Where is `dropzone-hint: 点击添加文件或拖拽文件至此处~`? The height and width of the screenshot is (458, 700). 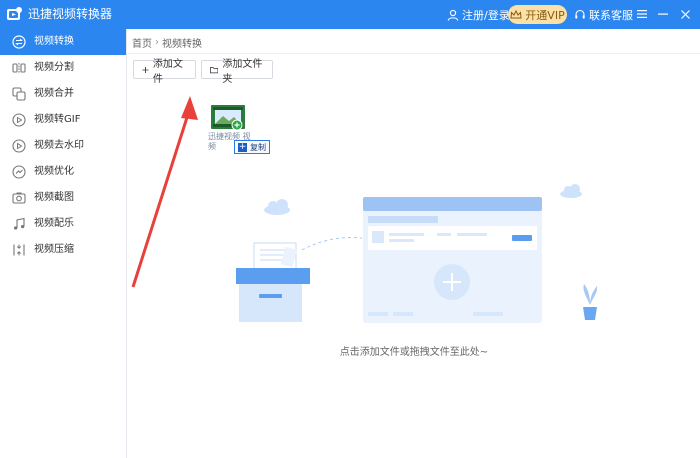 dropzone-hint: 点击添加文件或拖拽文件至此处~ is located at coordinates (414, 350).